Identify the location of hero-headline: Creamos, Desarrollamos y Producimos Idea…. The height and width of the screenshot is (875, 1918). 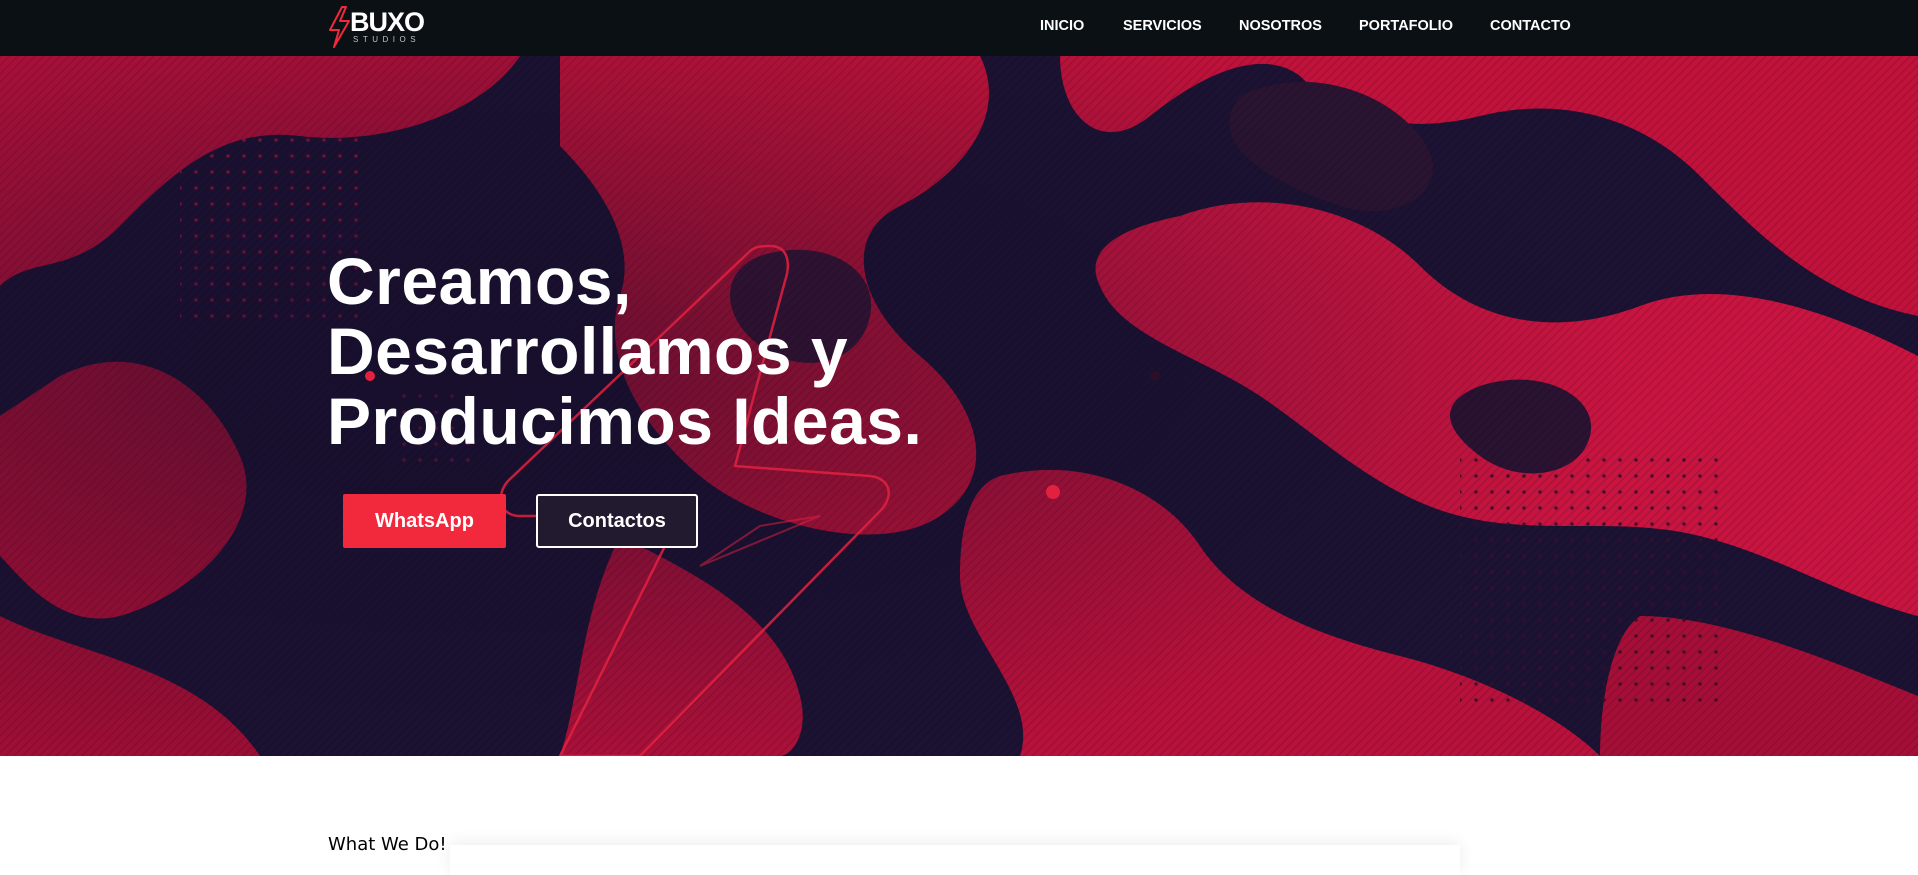
(677, 351).